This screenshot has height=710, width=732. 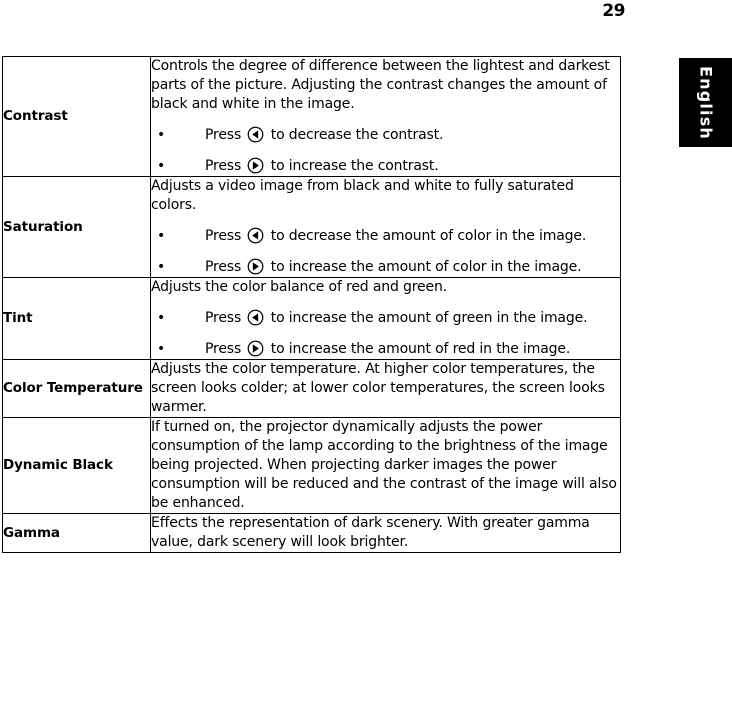 I want to click on language-side-tab: English, so click(x=705, y=102).